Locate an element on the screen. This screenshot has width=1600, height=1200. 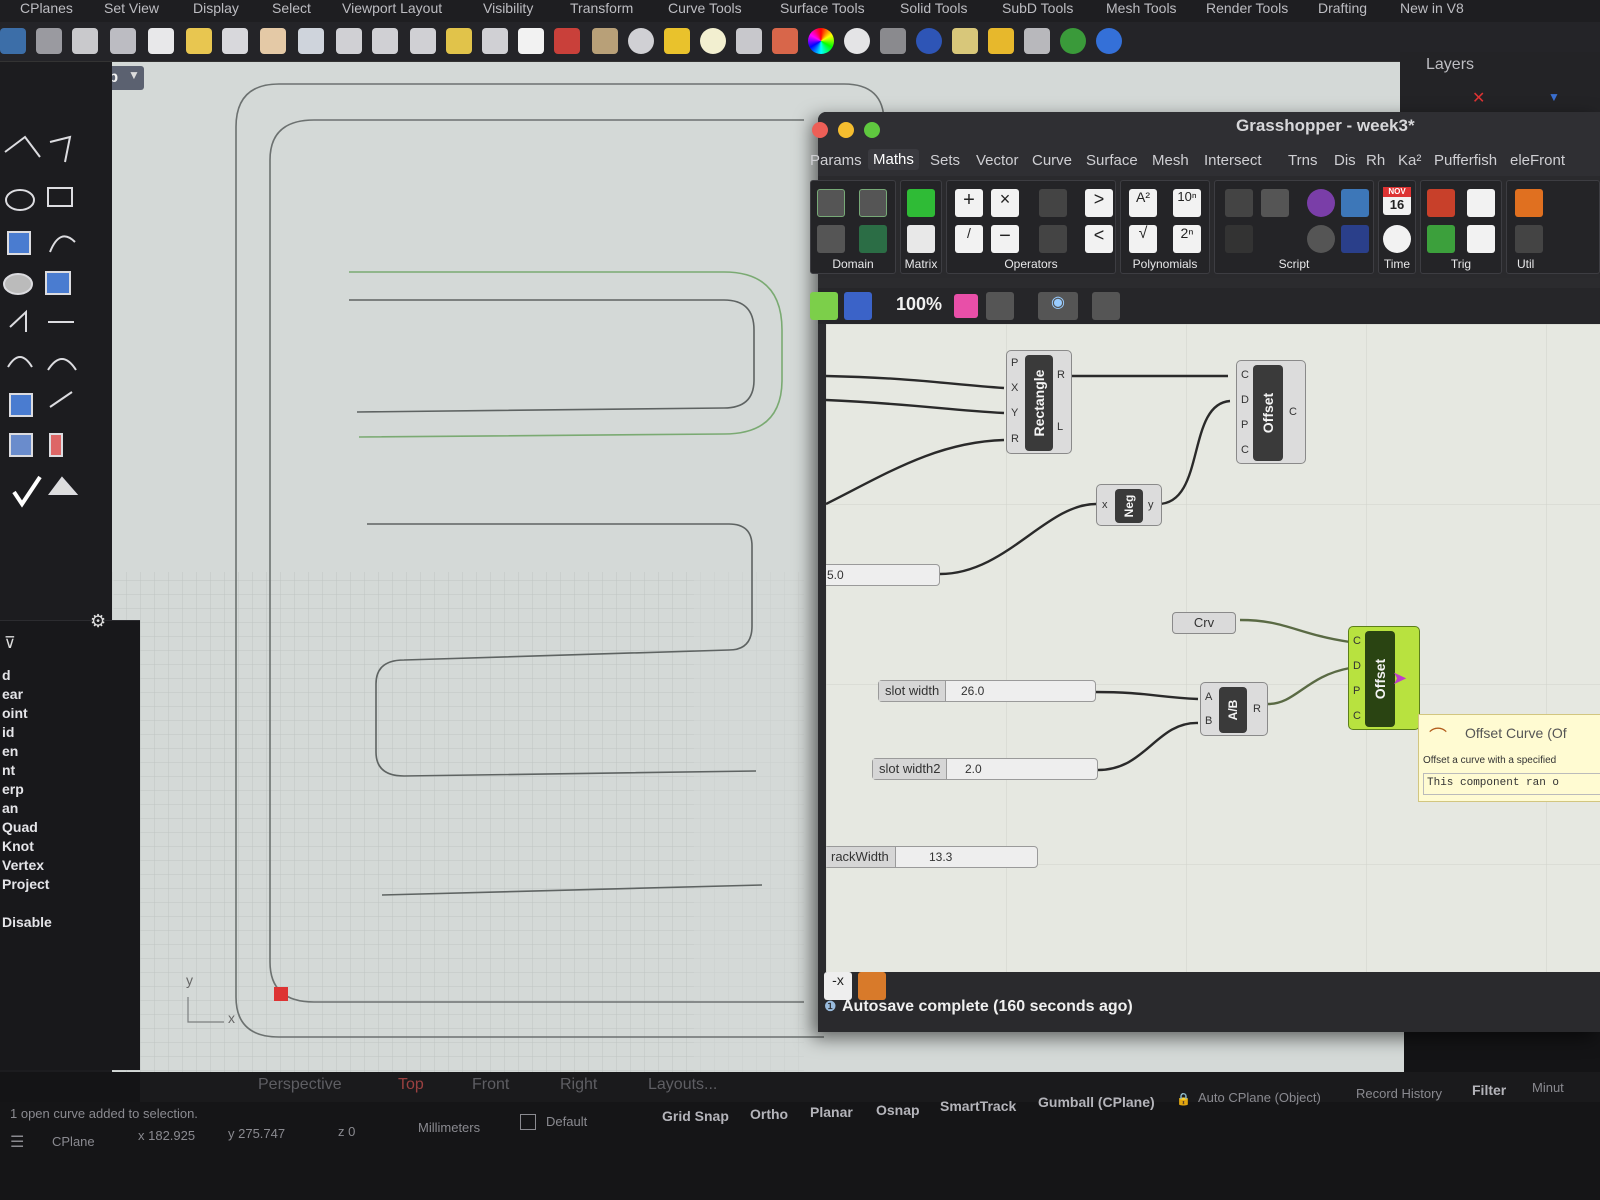
rectangle-component: Rectangle P X Y R R L is located at coordinates (1039, 402).